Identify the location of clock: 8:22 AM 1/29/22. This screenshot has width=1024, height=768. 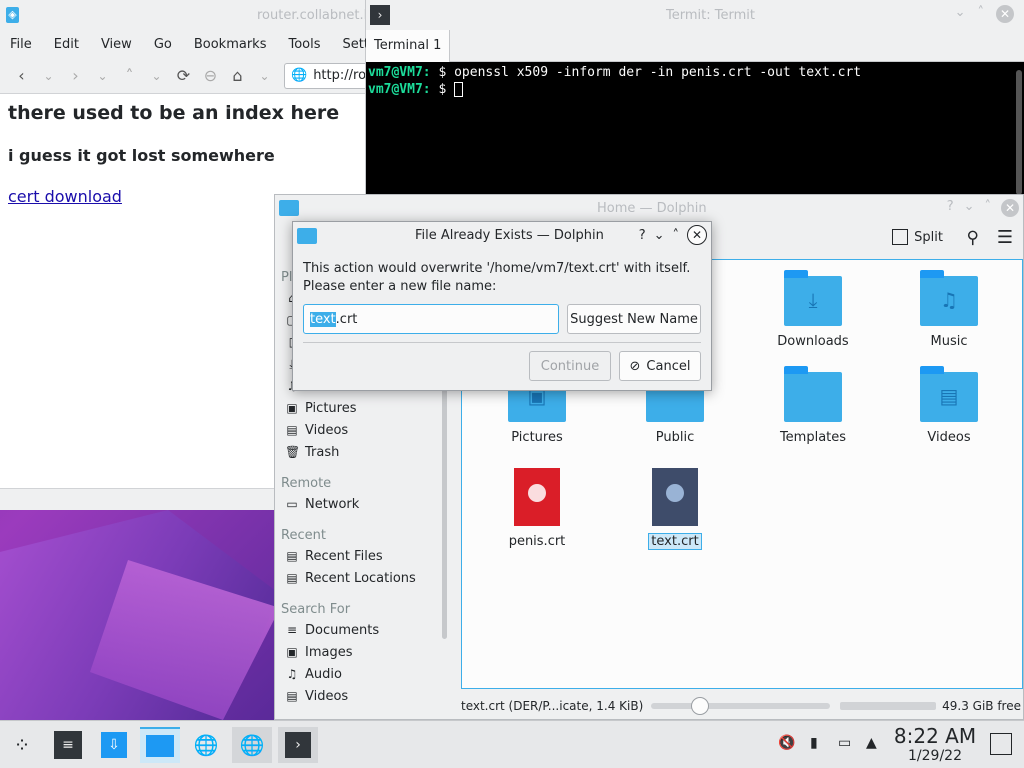
(935, 745).